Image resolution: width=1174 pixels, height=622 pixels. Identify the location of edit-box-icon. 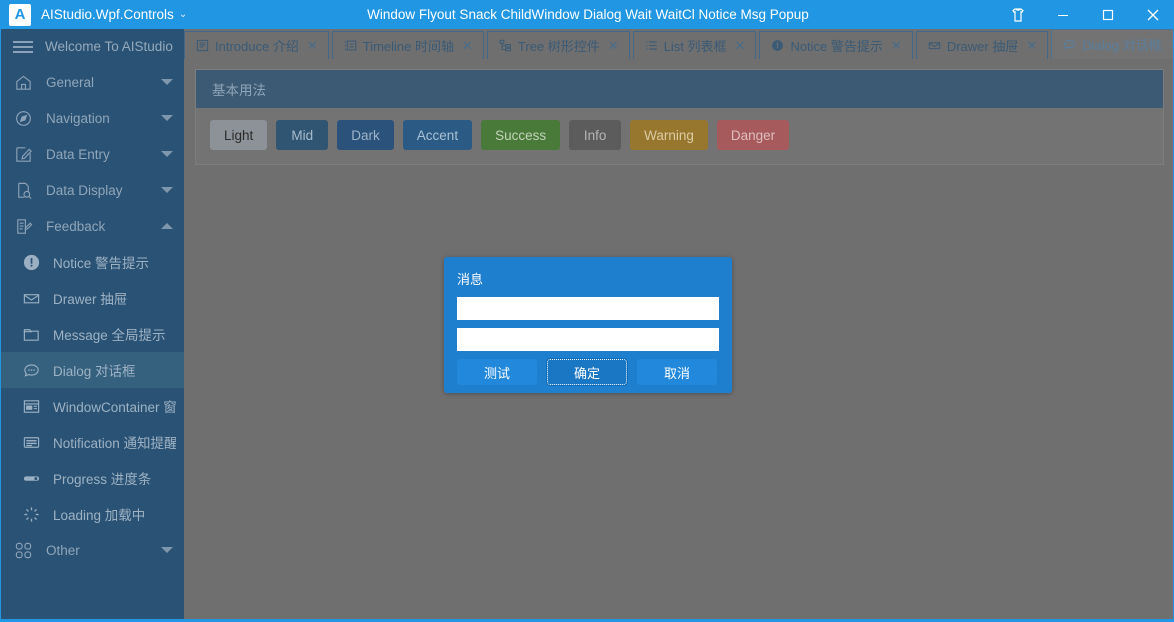
(23, 154).